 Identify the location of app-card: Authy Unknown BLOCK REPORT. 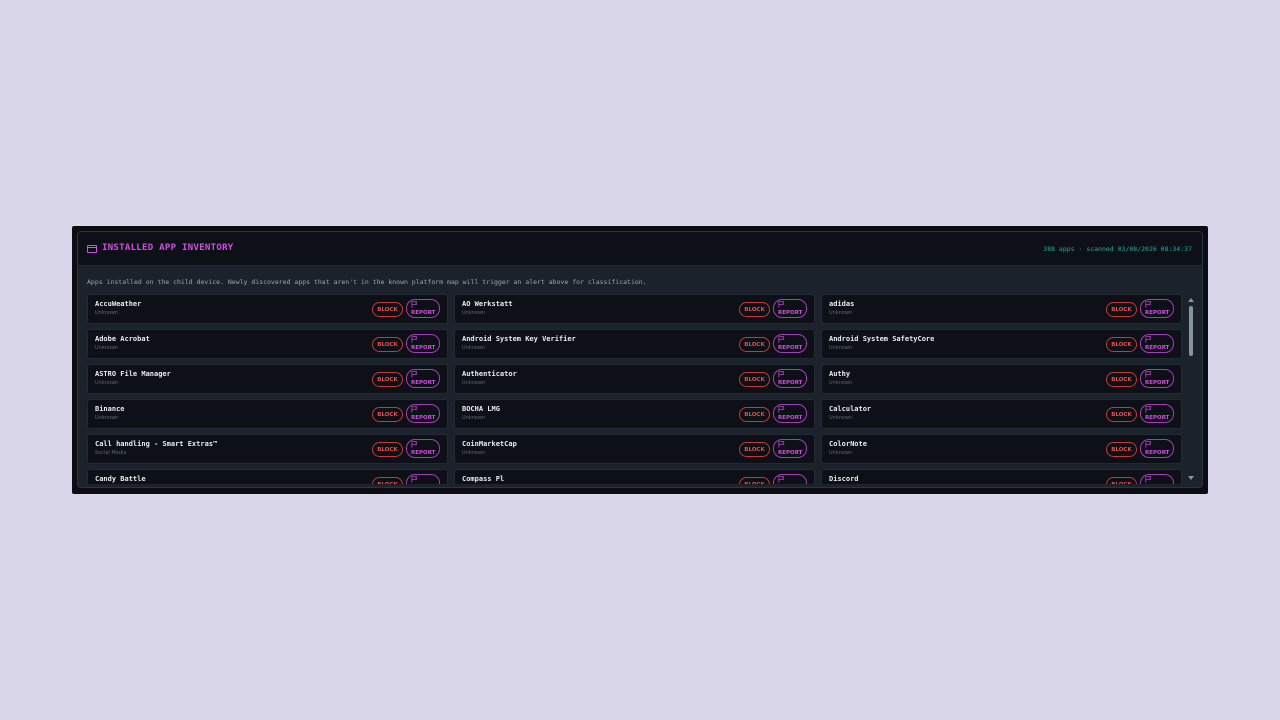
(1001, 379).